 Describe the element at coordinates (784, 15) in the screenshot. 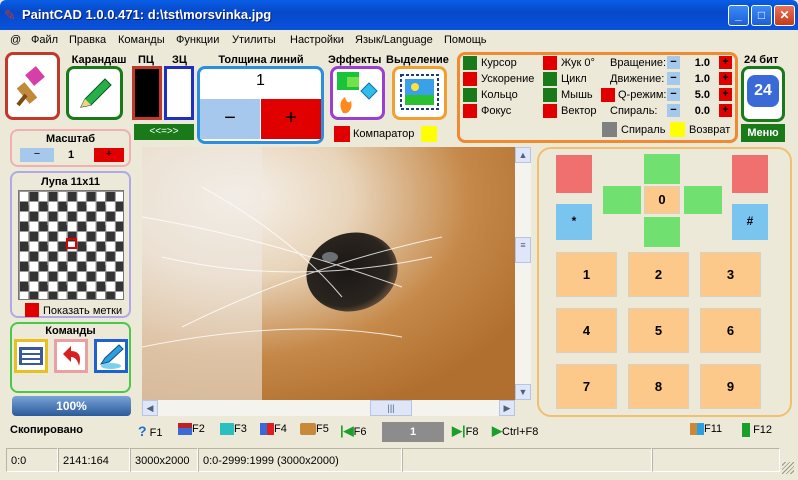

I see `close-button: ✕` at that location.